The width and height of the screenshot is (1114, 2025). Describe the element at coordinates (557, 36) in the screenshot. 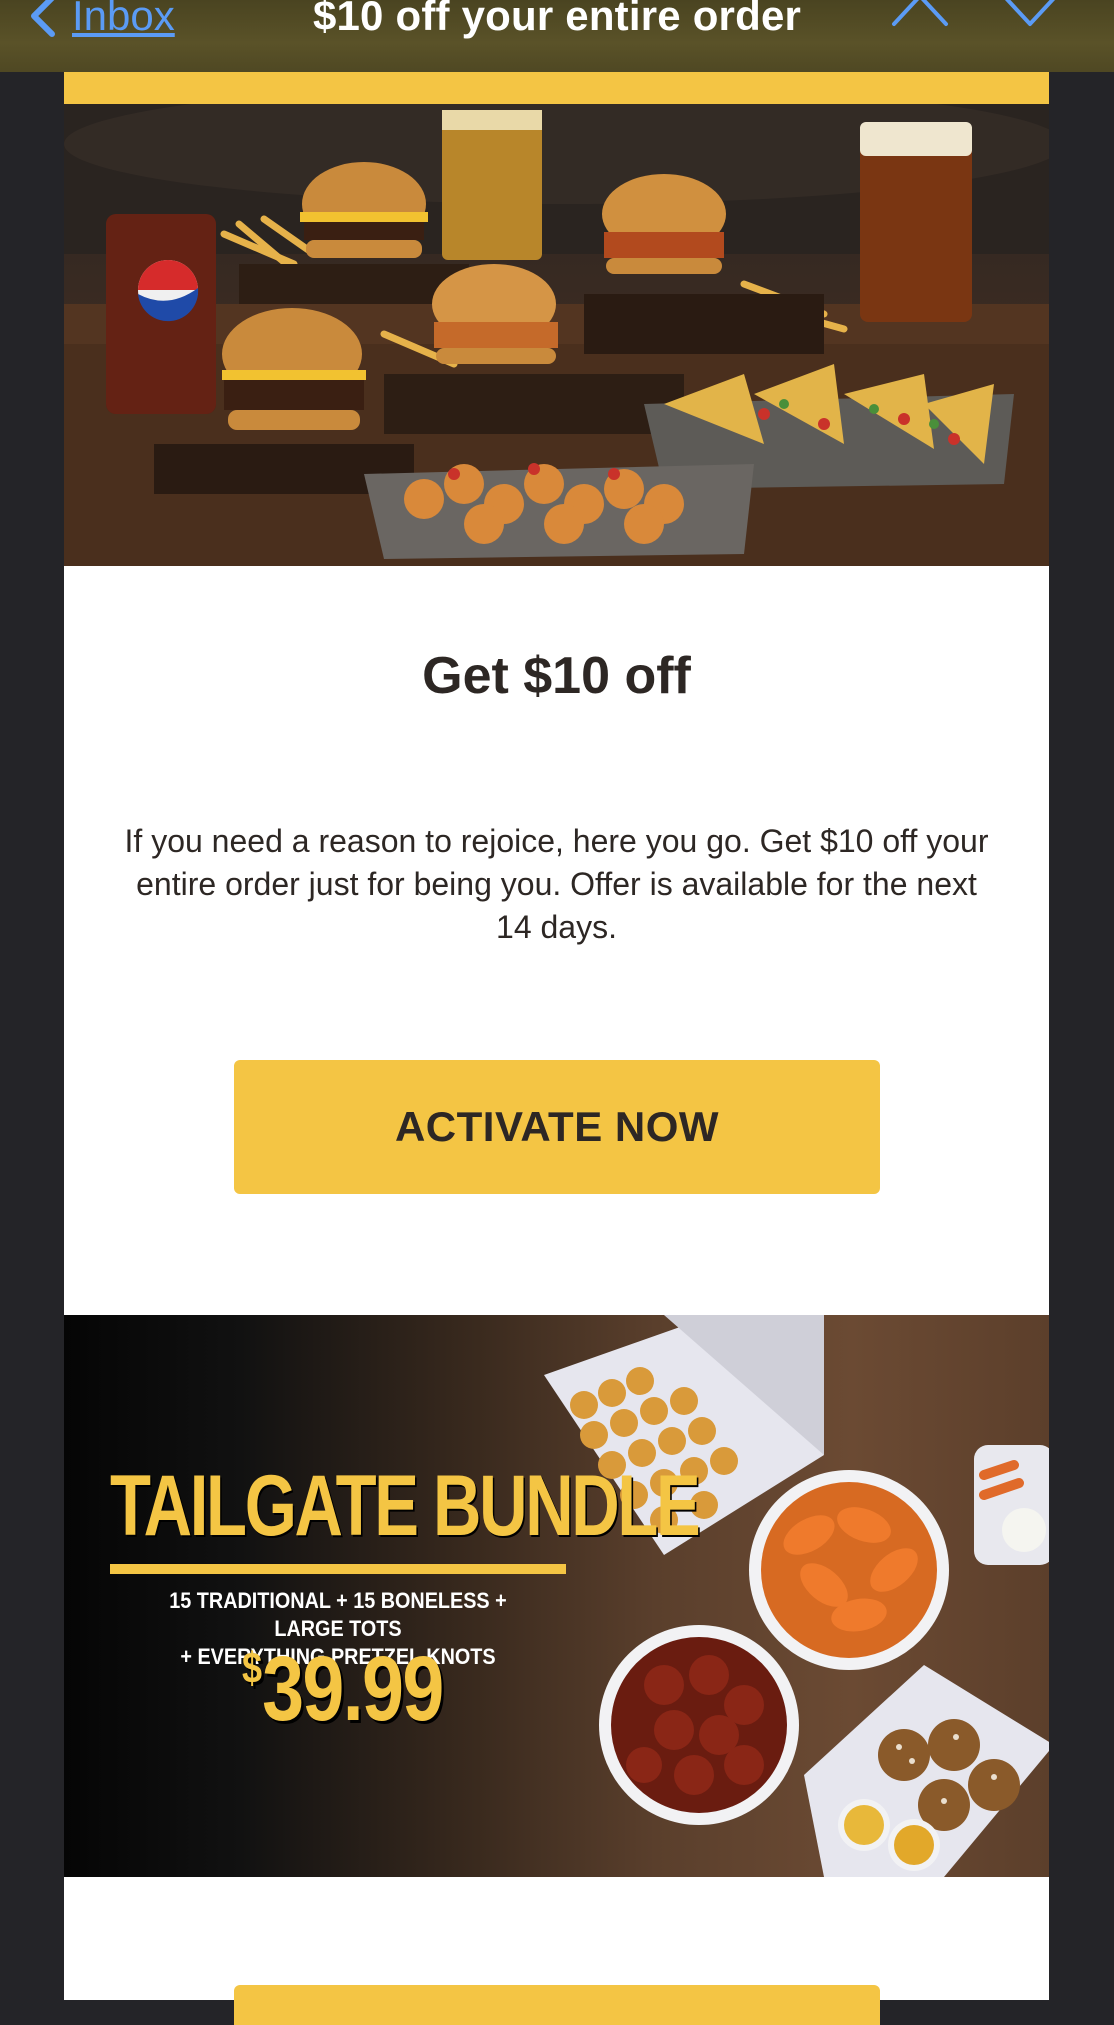

I see `nav-bar: Inbox $10 off your entire order` at that location.